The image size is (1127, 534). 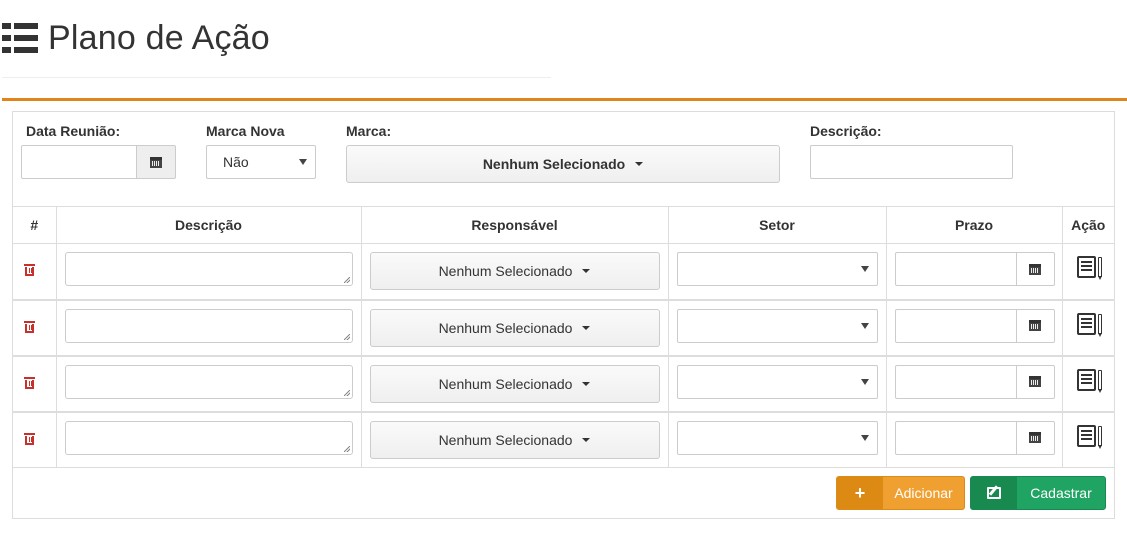 I want to click on marca-value: Nenhum Selecionado, so click(x=554, y=164).